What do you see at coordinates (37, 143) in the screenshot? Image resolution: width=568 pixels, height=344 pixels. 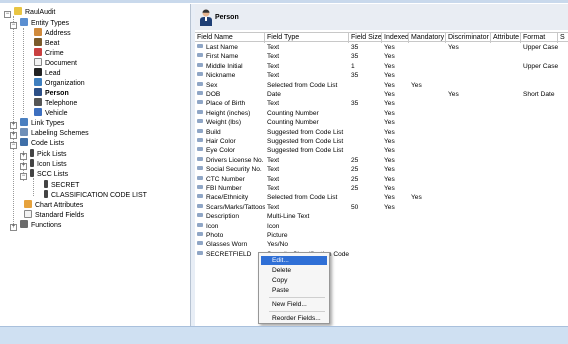 I see `tree-node-code-lists: − Code Lists` at bounding box center [37, 143].